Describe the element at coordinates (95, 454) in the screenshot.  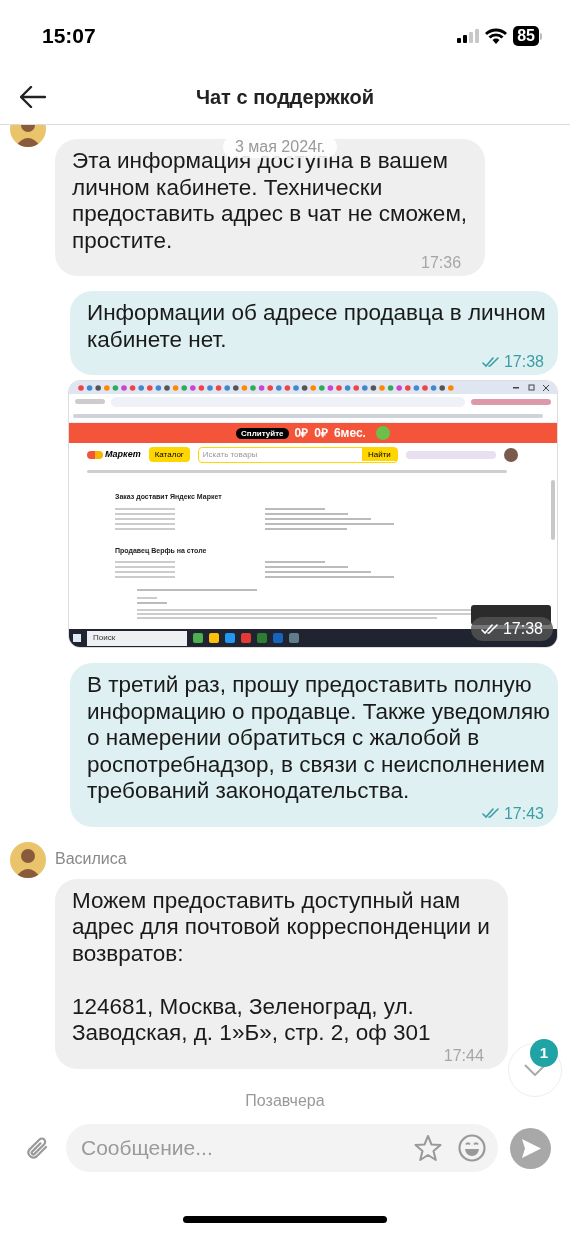
I see `market-logo-icon` at that location.